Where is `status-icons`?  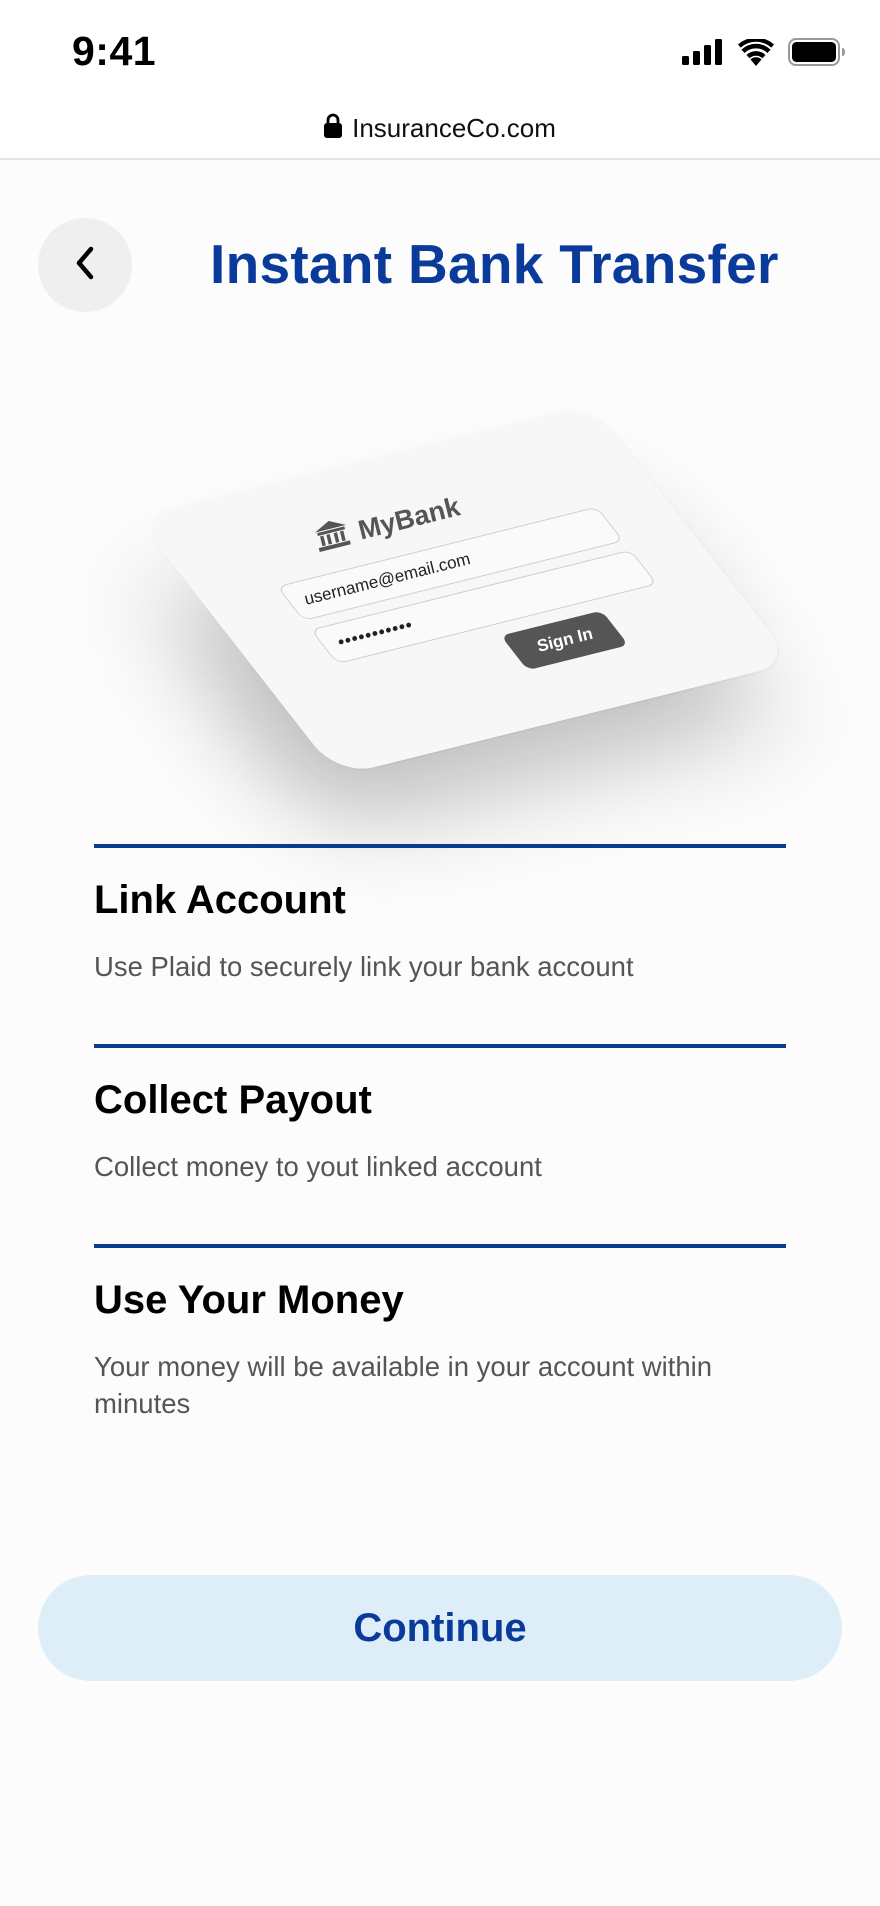
status-icons is located at coordinates (764, 54).